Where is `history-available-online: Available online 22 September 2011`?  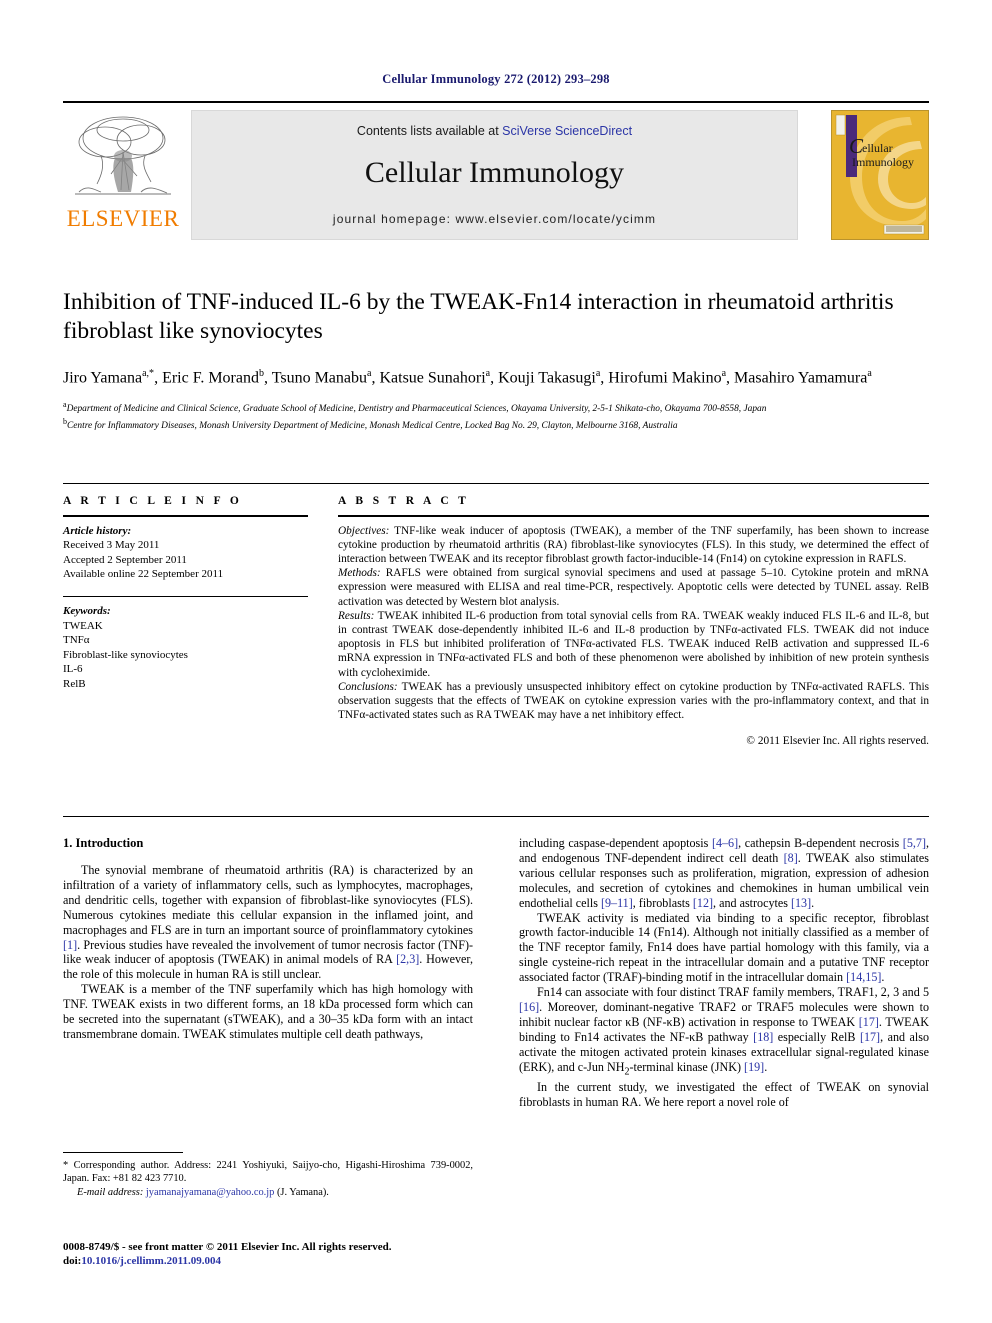 history-available-online: Available online 22 September 2011 is located at coordinates (143, 574).